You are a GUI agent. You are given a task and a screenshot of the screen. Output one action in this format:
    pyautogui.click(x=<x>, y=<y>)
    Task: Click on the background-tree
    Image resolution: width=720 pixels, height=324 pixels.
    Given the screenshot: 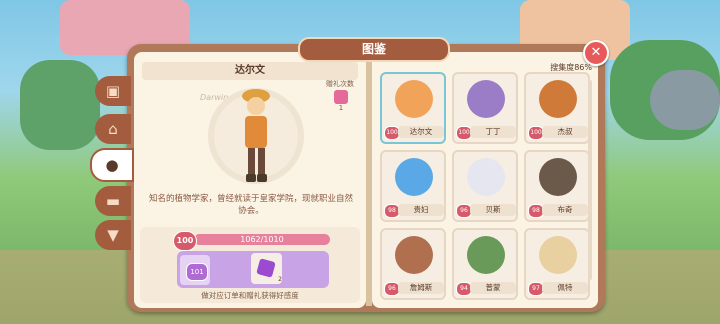 What is the action you would take?
    pyautogui.click(x=60, y=105)
    